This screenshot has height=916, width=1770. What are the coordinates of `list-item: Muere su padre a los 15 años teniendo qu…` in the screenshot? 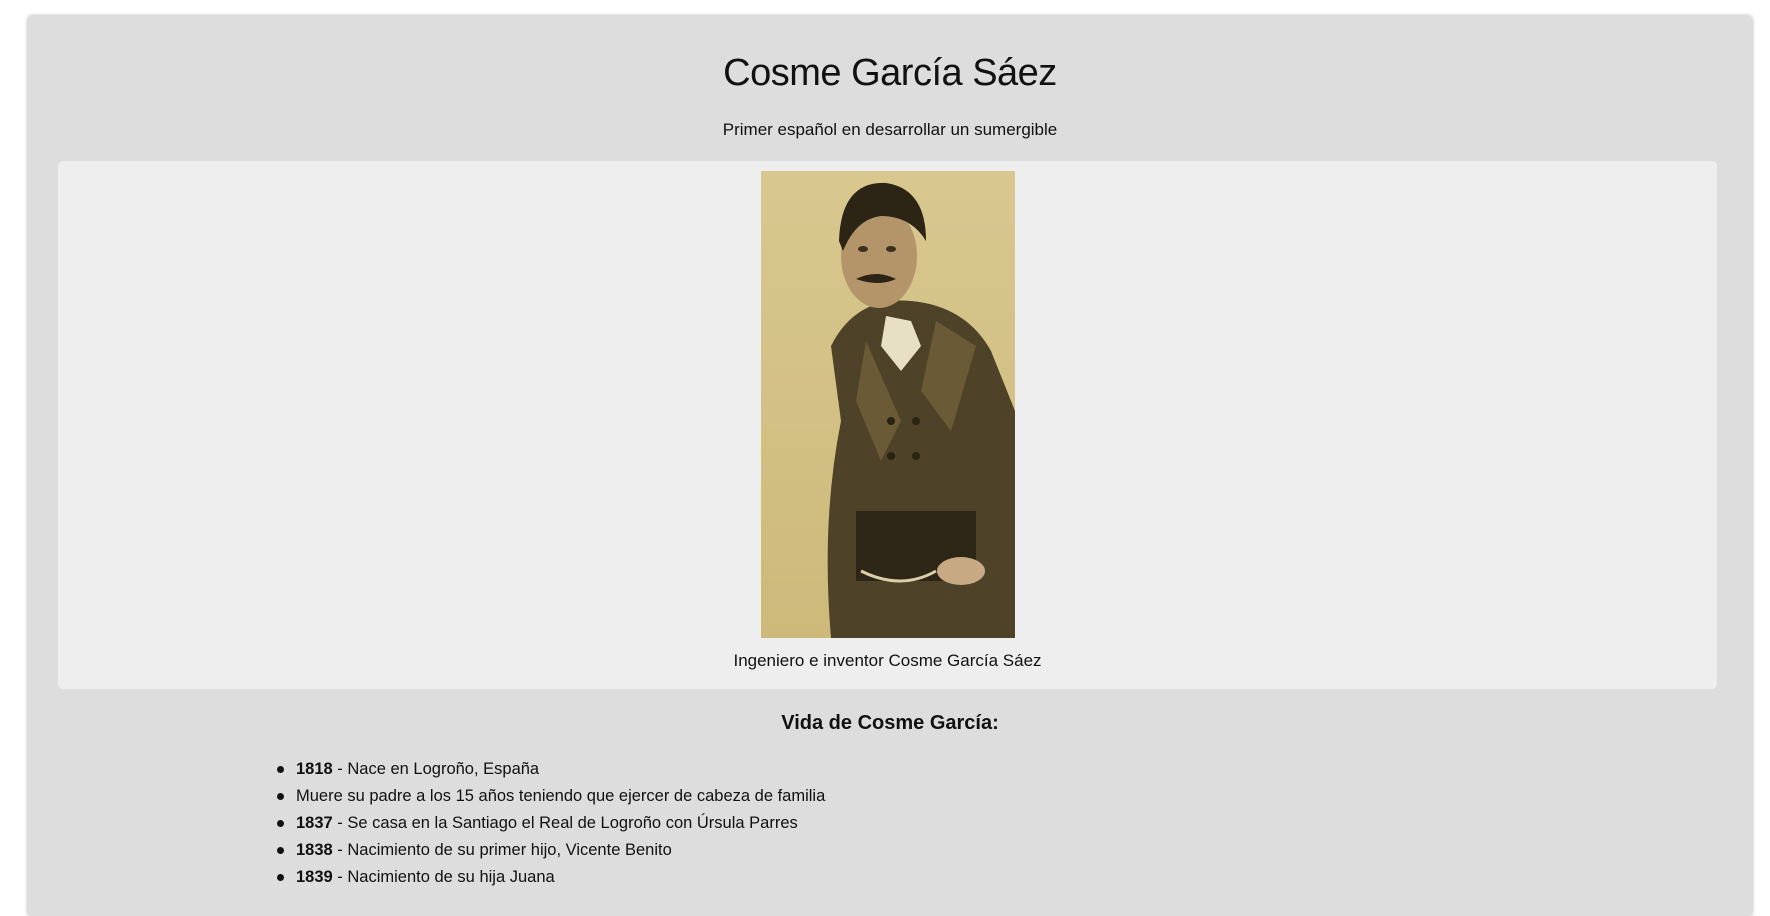 It's located at (550, 796).